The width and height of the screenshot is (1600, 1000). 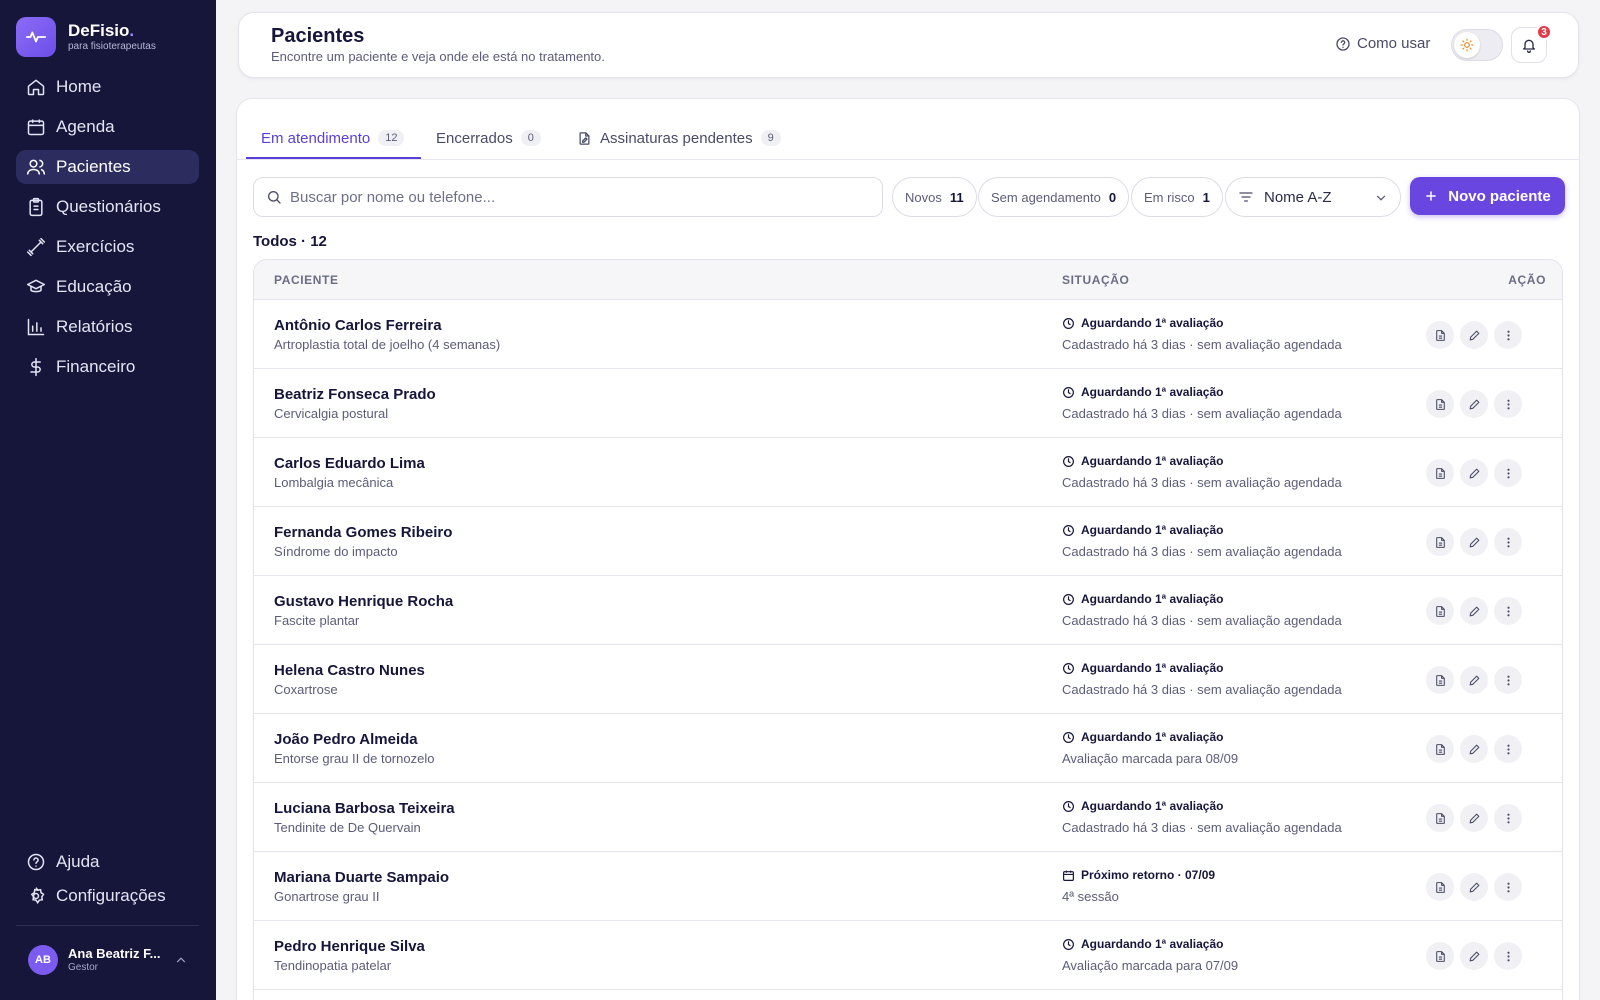 What do you see at coordinates (107, 247) in the screenshot?
I see `sidebar-item-exercicios: Exercícios` at bounding box center [107, 247].